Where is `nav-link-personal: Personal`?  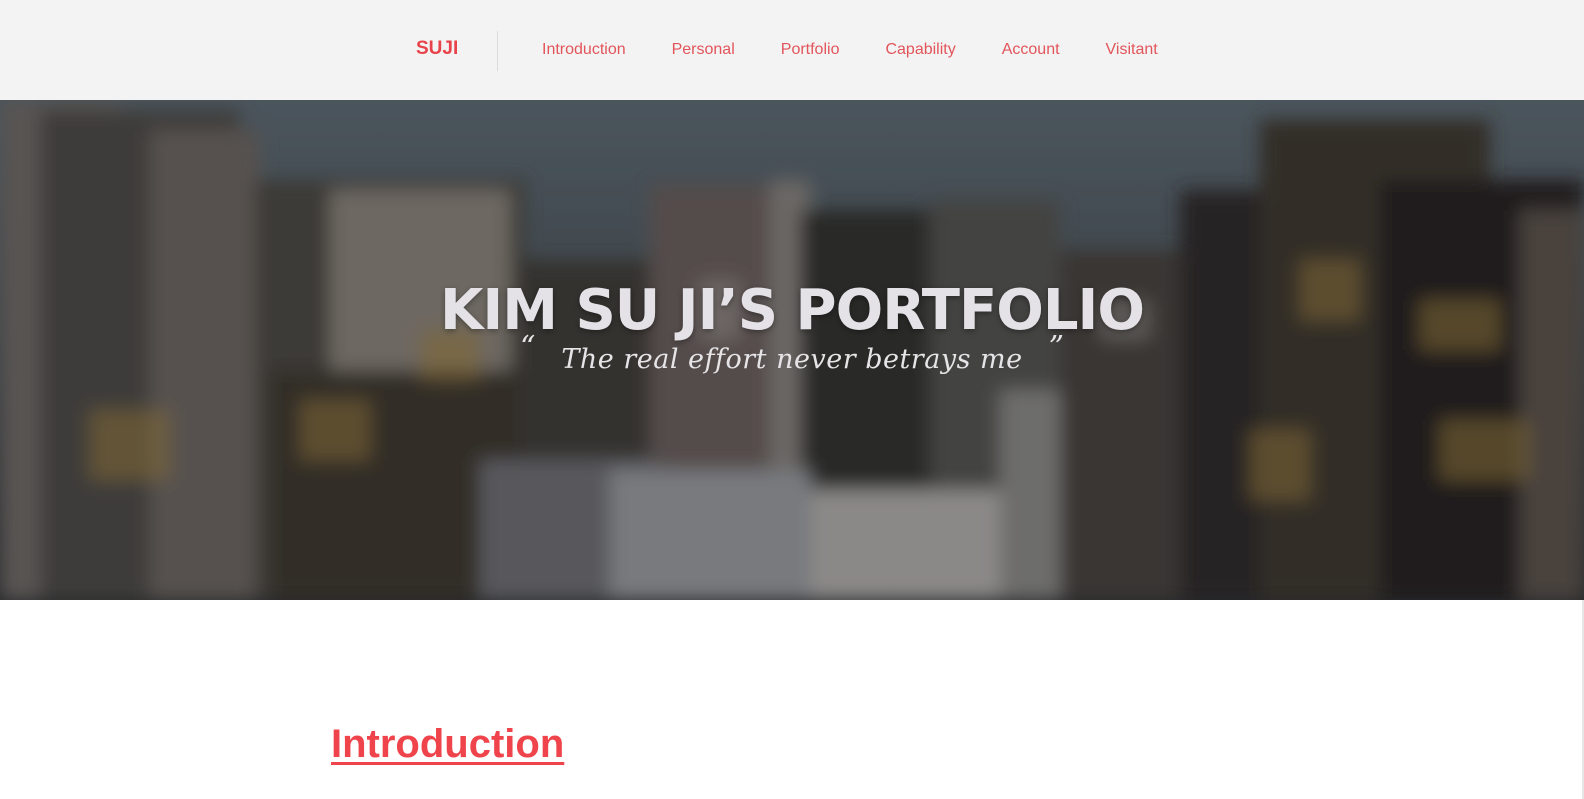 nav-link-personal: Personal is located at coordinates (703, 49).